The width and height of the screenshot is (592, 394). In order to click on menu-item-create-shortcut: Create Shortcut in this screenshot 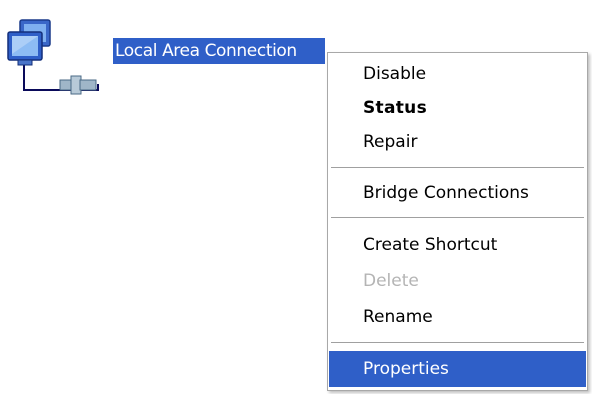, I will do `click(457, 245)`.